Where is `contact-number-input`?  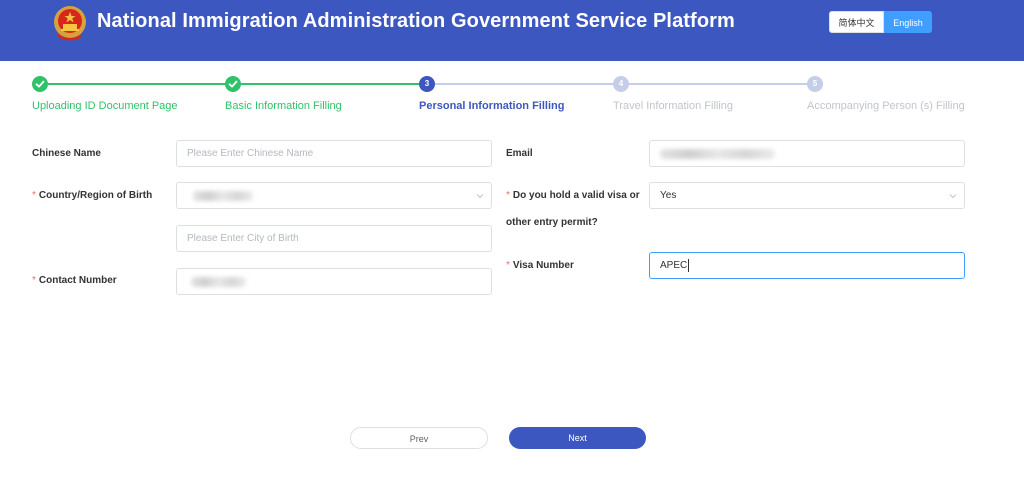
contact-number-input is located at coordinates (334, 281).